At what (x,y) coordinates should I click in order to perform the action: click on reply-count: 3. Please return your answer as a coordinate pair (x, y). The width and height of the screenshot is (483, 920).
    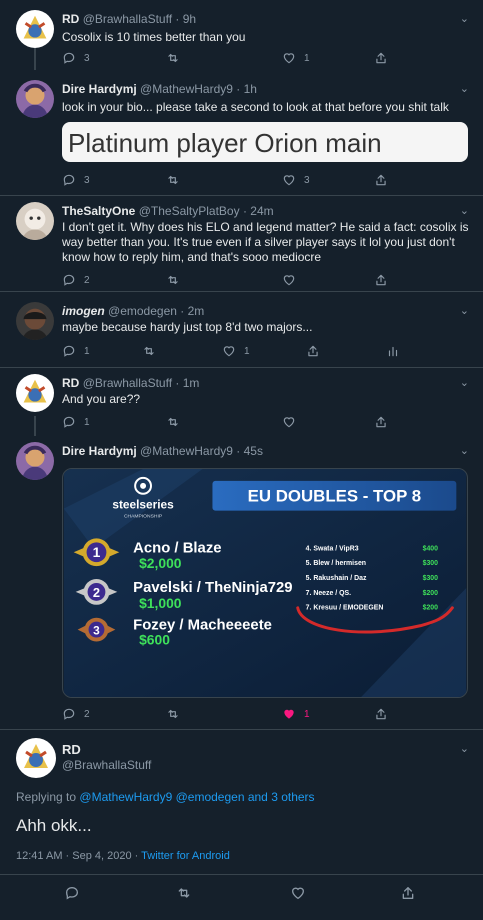
    Looking at the image, I should click on (87, 180).